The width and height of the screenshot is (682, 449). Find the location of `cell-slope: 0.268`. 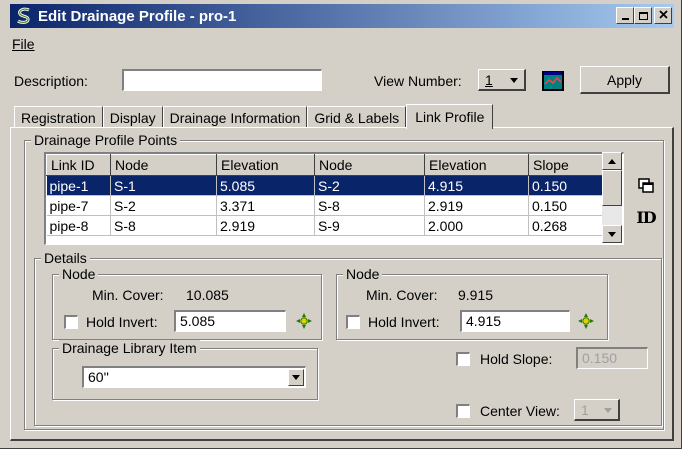

cell-slope: 0.268 is located at coordinates (565, 225).